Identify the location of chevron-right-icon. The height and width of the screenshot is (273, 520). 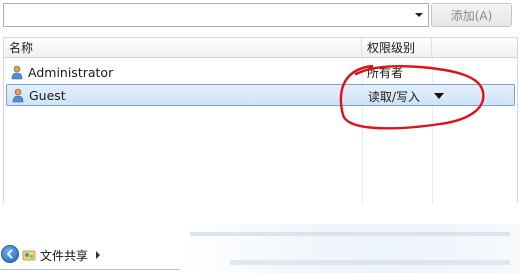
(98, 255).